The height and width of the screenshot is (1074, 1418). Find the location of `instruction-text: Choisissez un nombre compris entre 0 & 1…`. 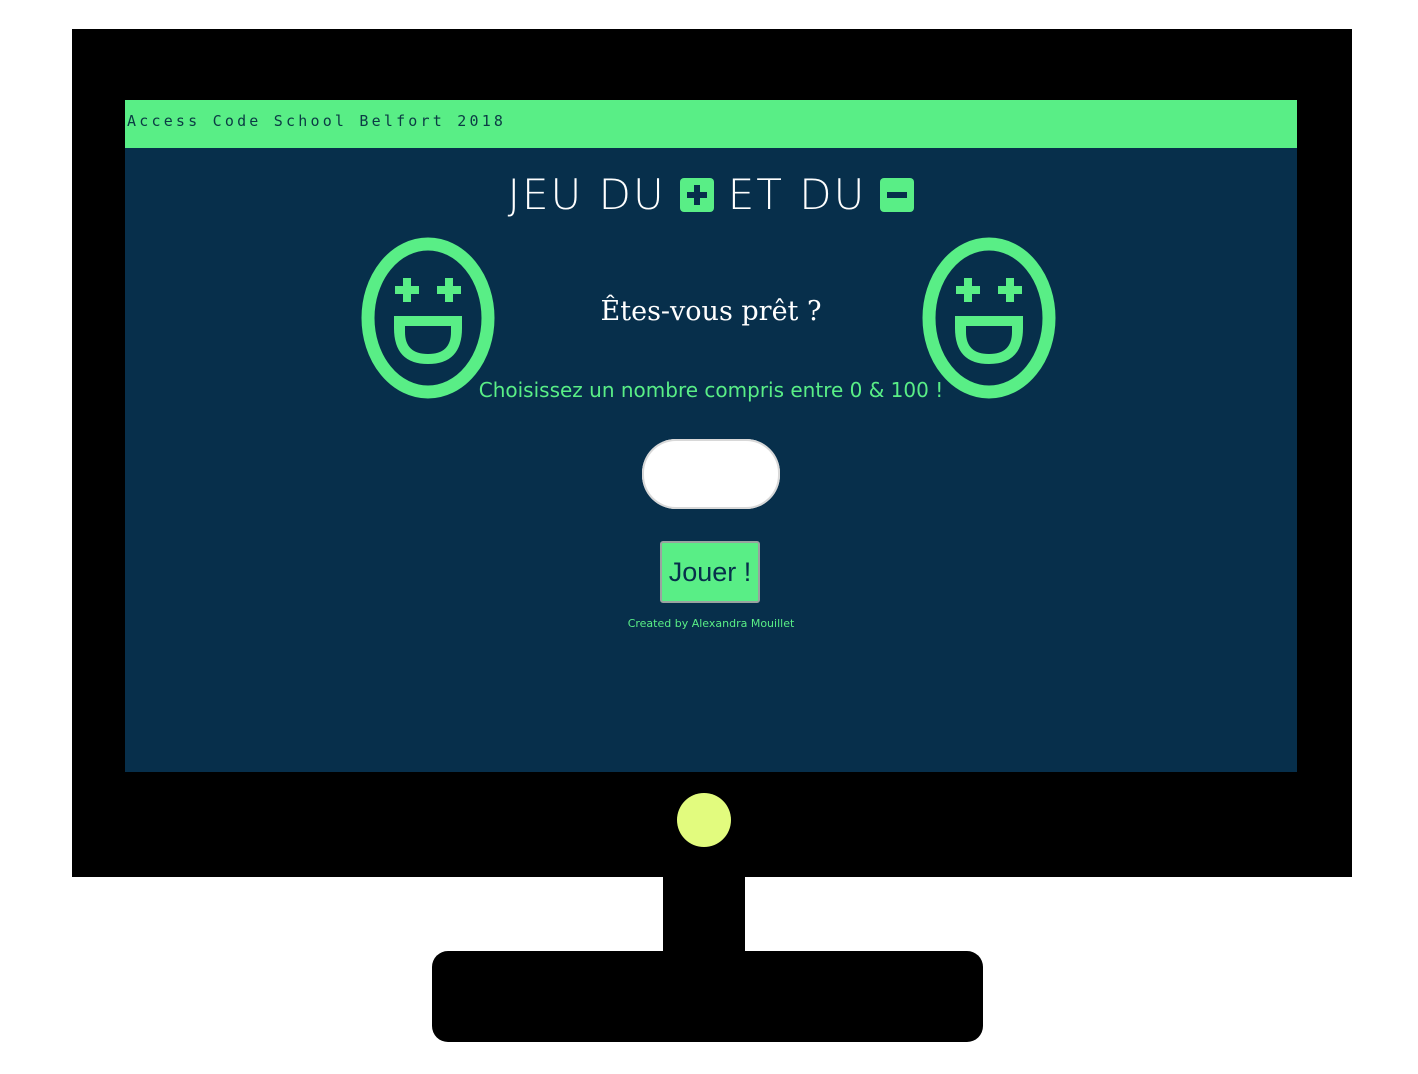

instruction-text: Choisissez un nombre compris entre 0 & 1… is located at coordinates (711, 390).